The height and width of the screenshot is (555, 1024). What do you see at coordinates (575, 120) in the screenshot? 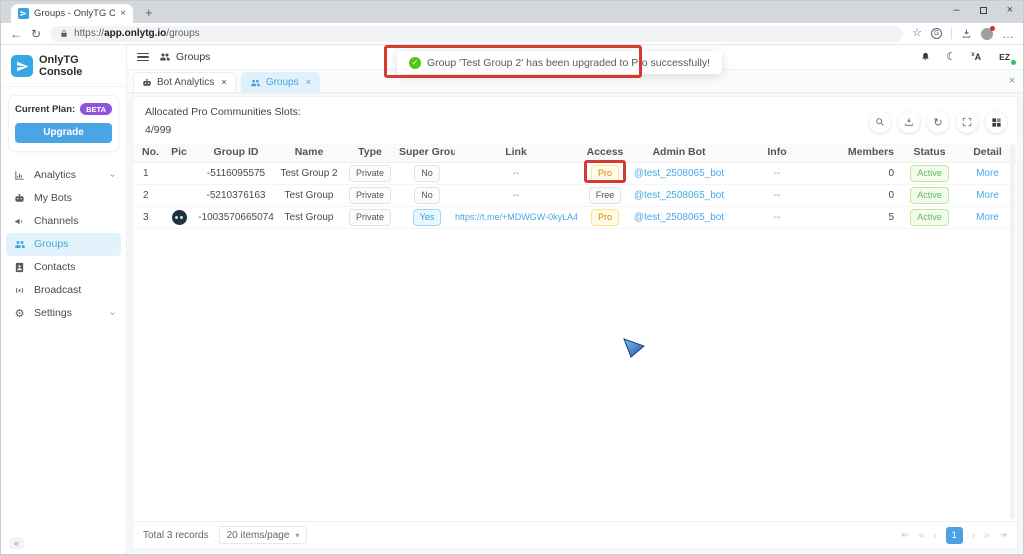
I see `card-header: Allocated Pro Communities Slots: 4/999 ↻` at bounding box center [575, 120].